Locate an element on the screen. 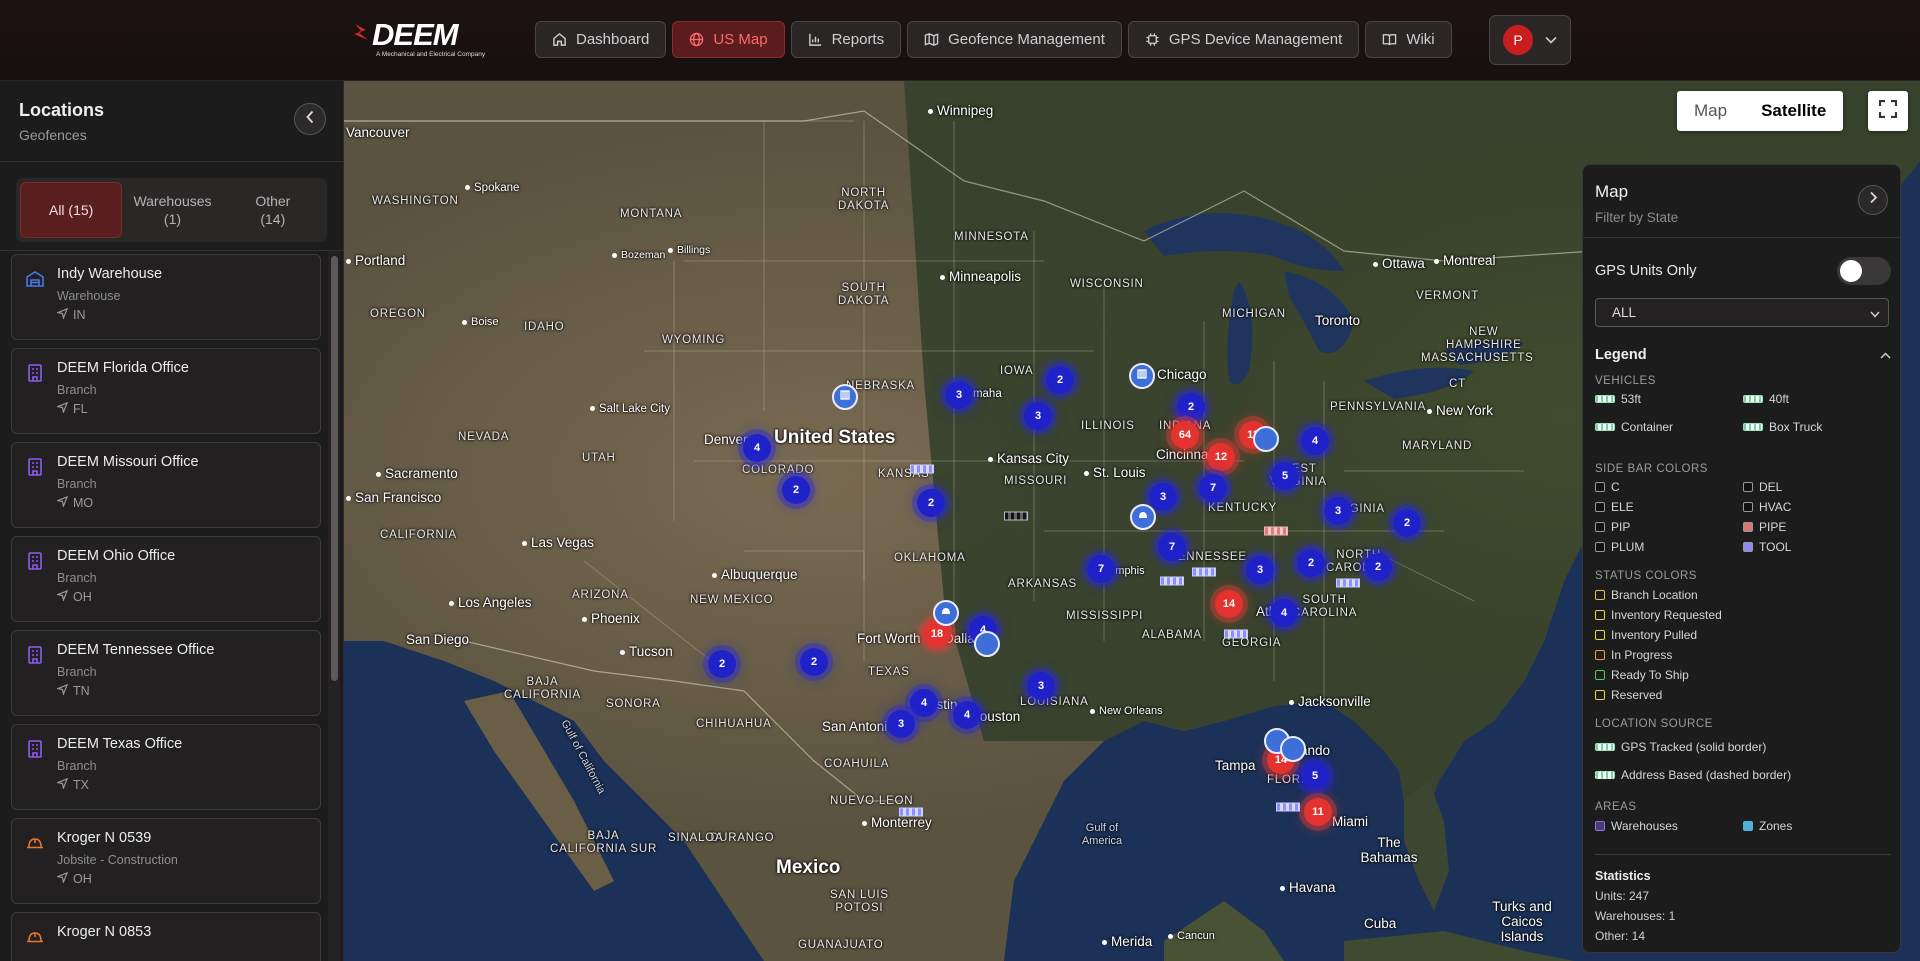  location-item: Kroger N 0853 is located at coordinates (166, 936).